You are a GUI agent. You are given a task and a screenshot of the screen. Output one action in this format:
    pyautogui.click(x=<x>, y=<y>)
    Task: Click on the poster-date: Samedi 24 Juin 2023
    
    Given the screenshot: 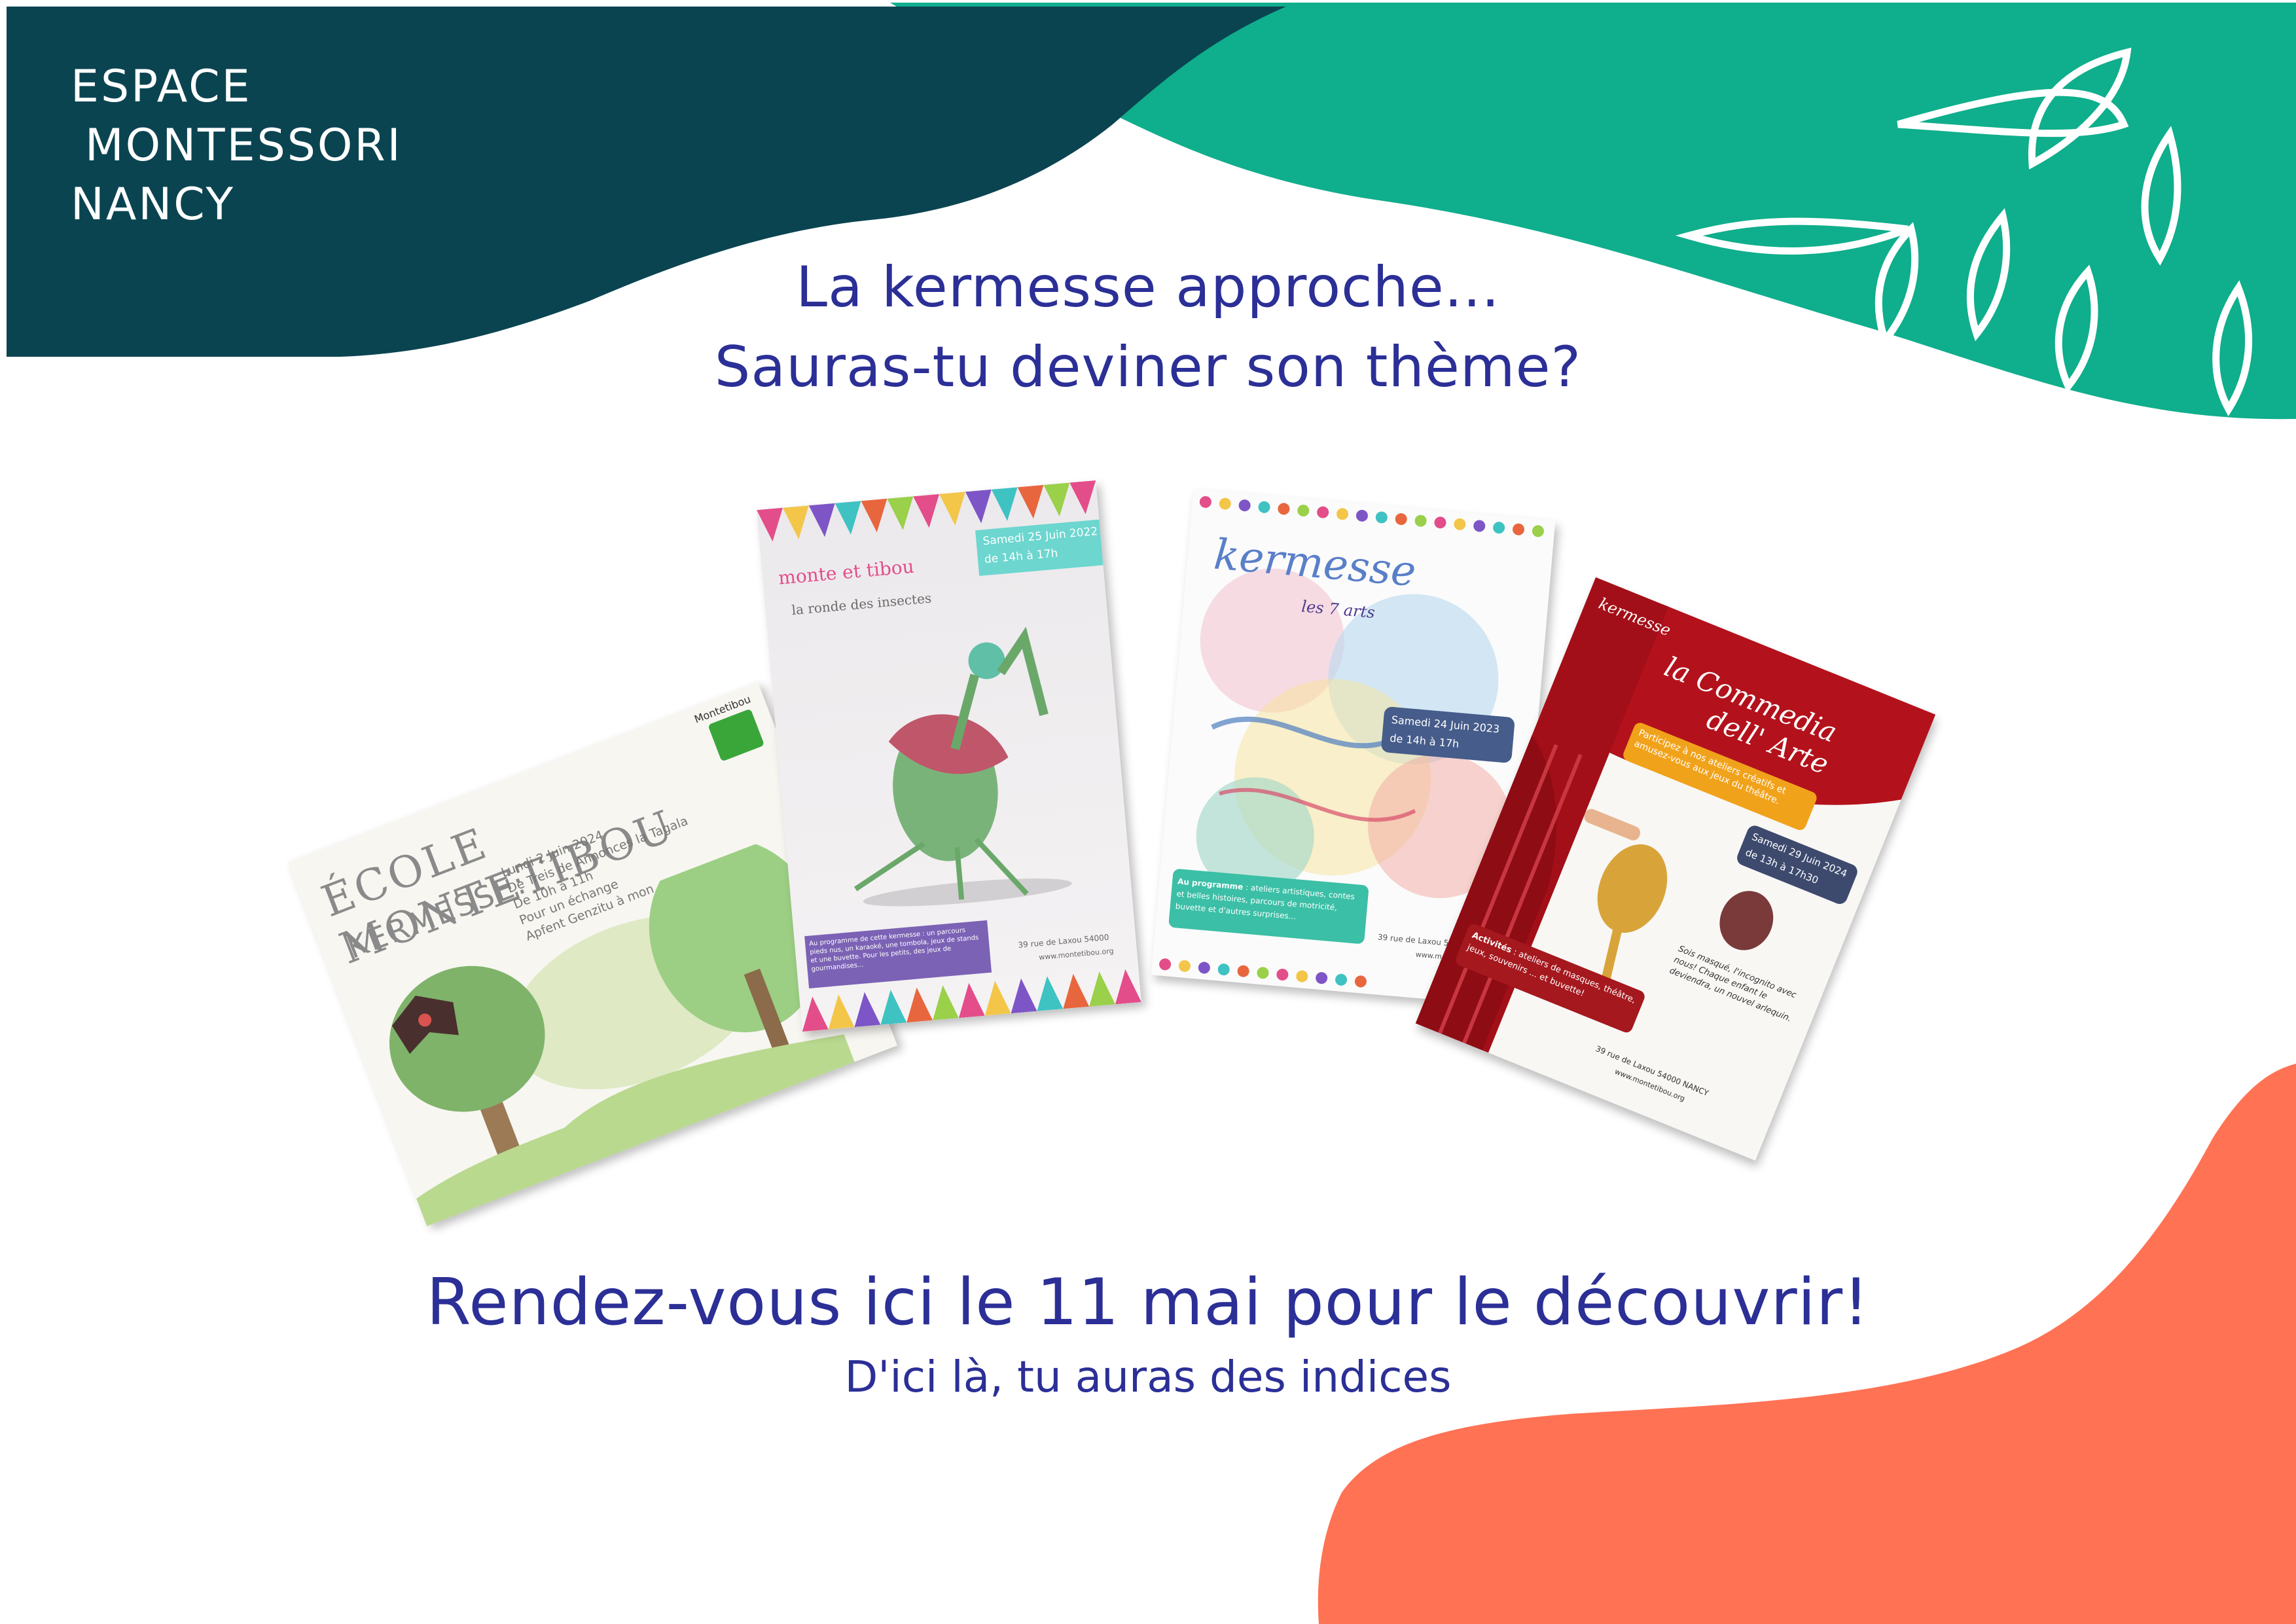 What is the action you would take?
    pyautogui.click(x=1446, y=724)
    